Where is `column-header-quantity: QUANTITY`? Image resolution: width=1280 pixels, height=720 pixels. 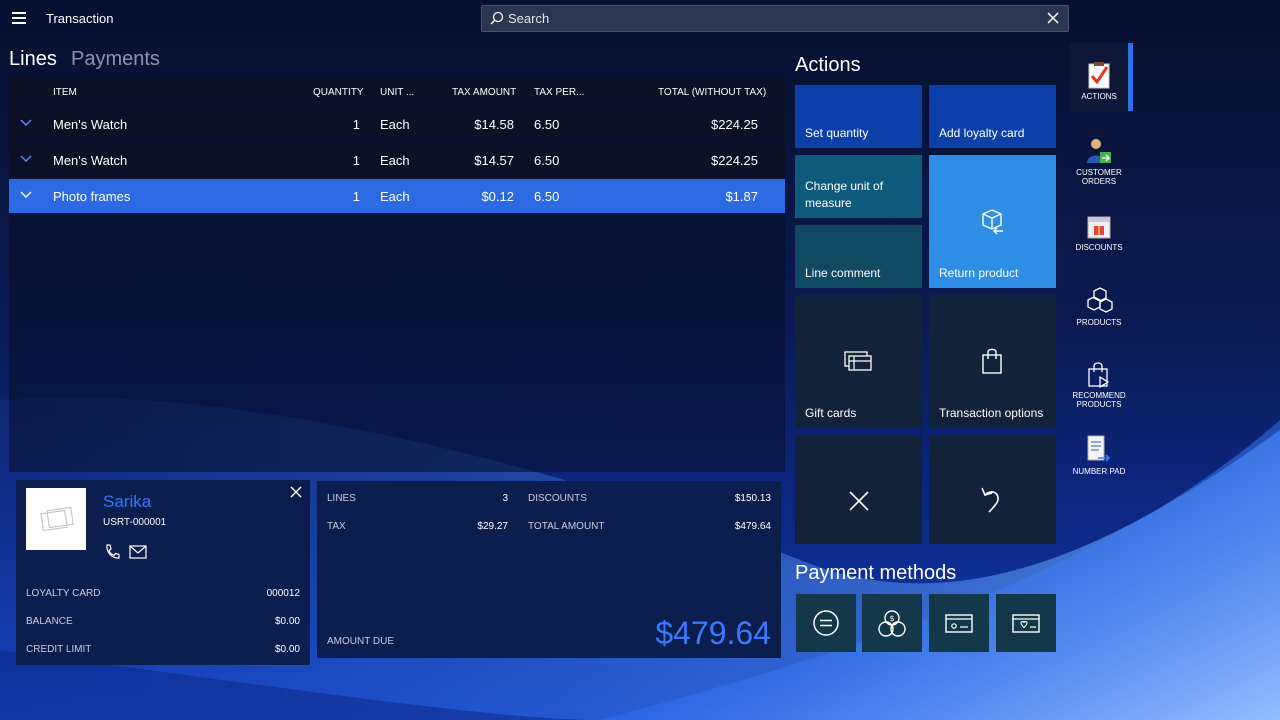 column-header-quantity: QUANTITY is located at coordinates (338, 92).